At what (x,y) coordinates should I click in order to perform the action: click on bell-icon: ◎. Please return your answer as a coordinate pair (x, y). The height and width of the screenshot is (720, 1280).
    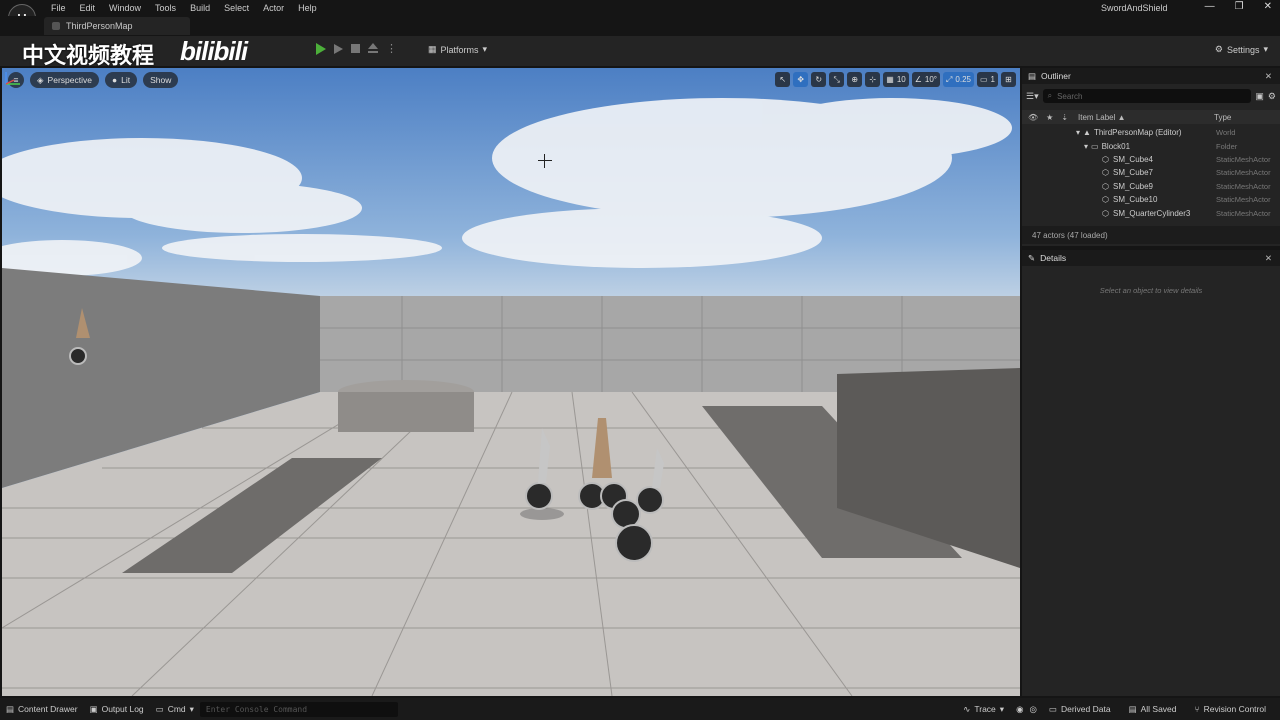
    Looking at the image, I should click on (1033, 709).